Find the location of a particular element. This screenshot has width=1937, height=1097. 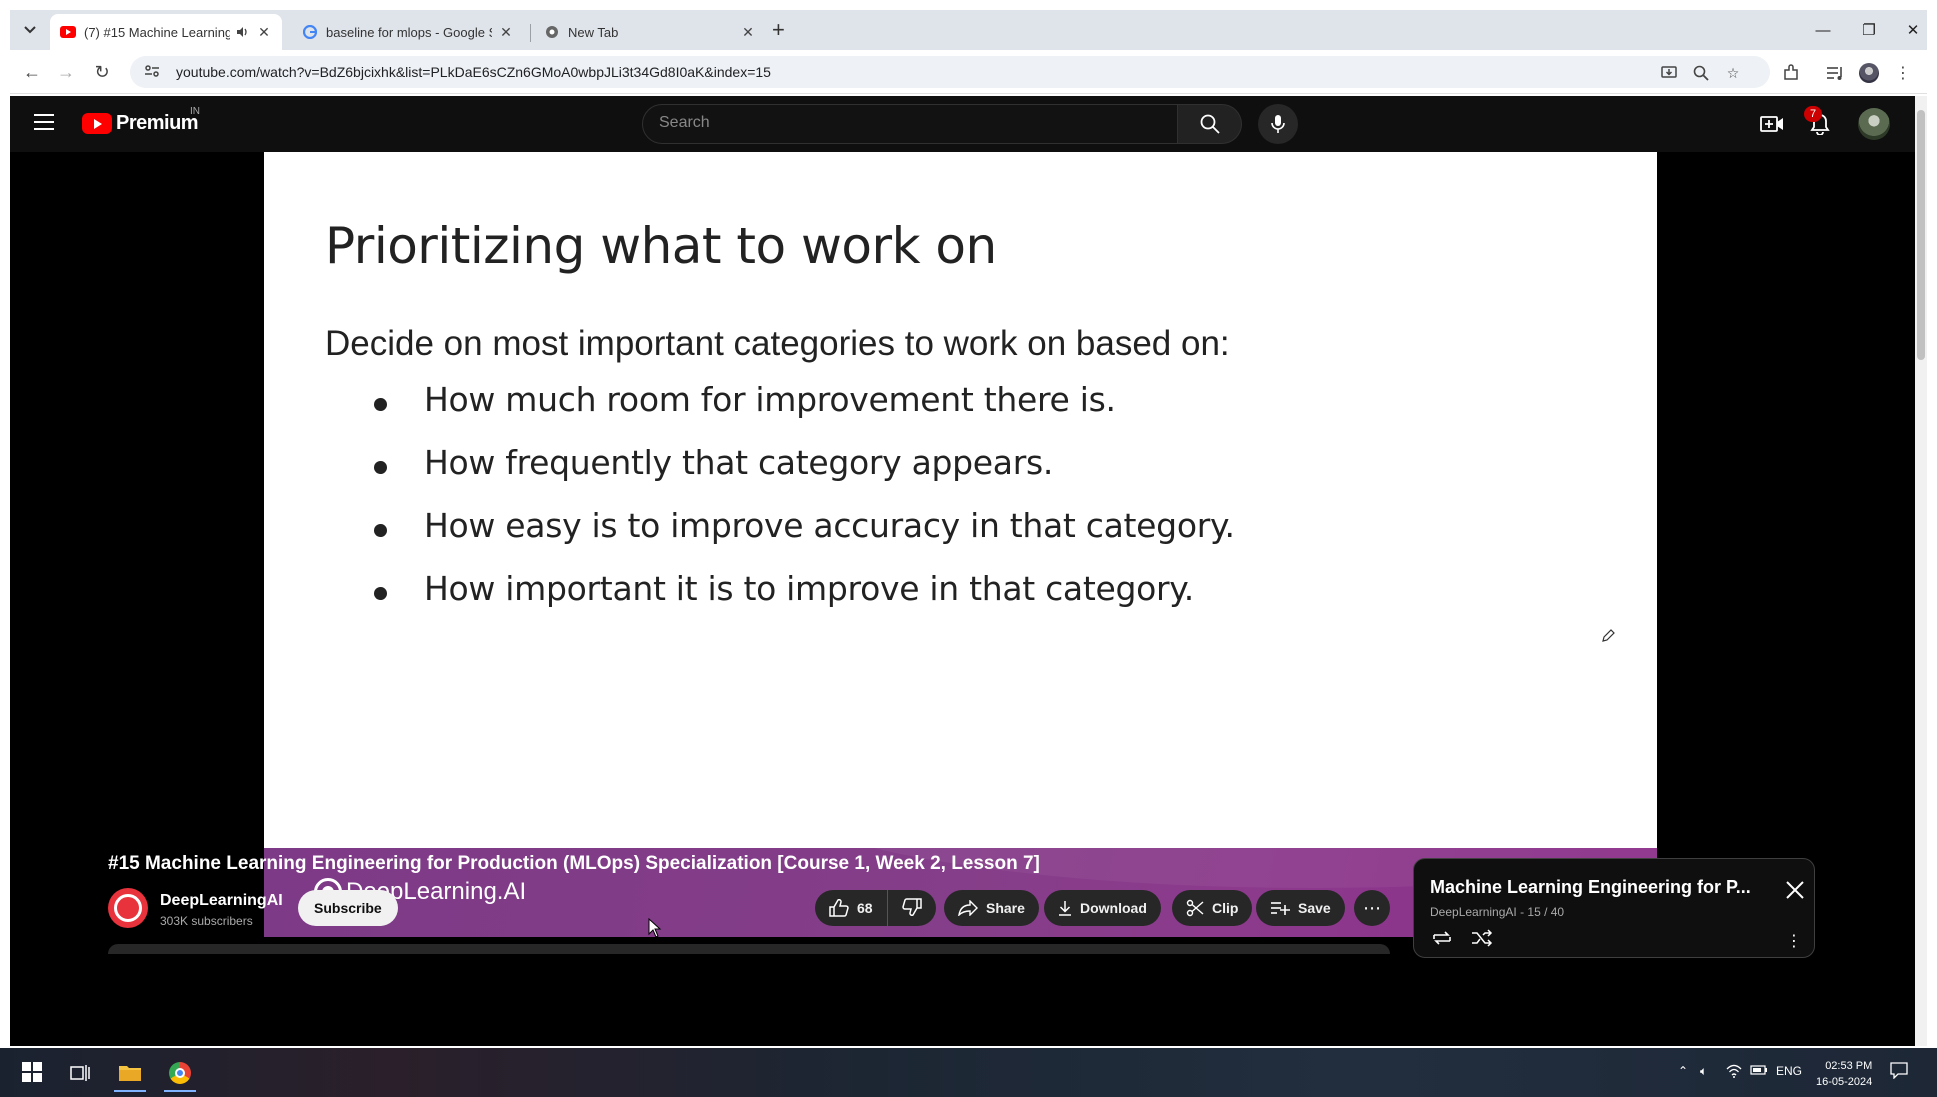

battery-icon is located at coordinates (1759, 1071).